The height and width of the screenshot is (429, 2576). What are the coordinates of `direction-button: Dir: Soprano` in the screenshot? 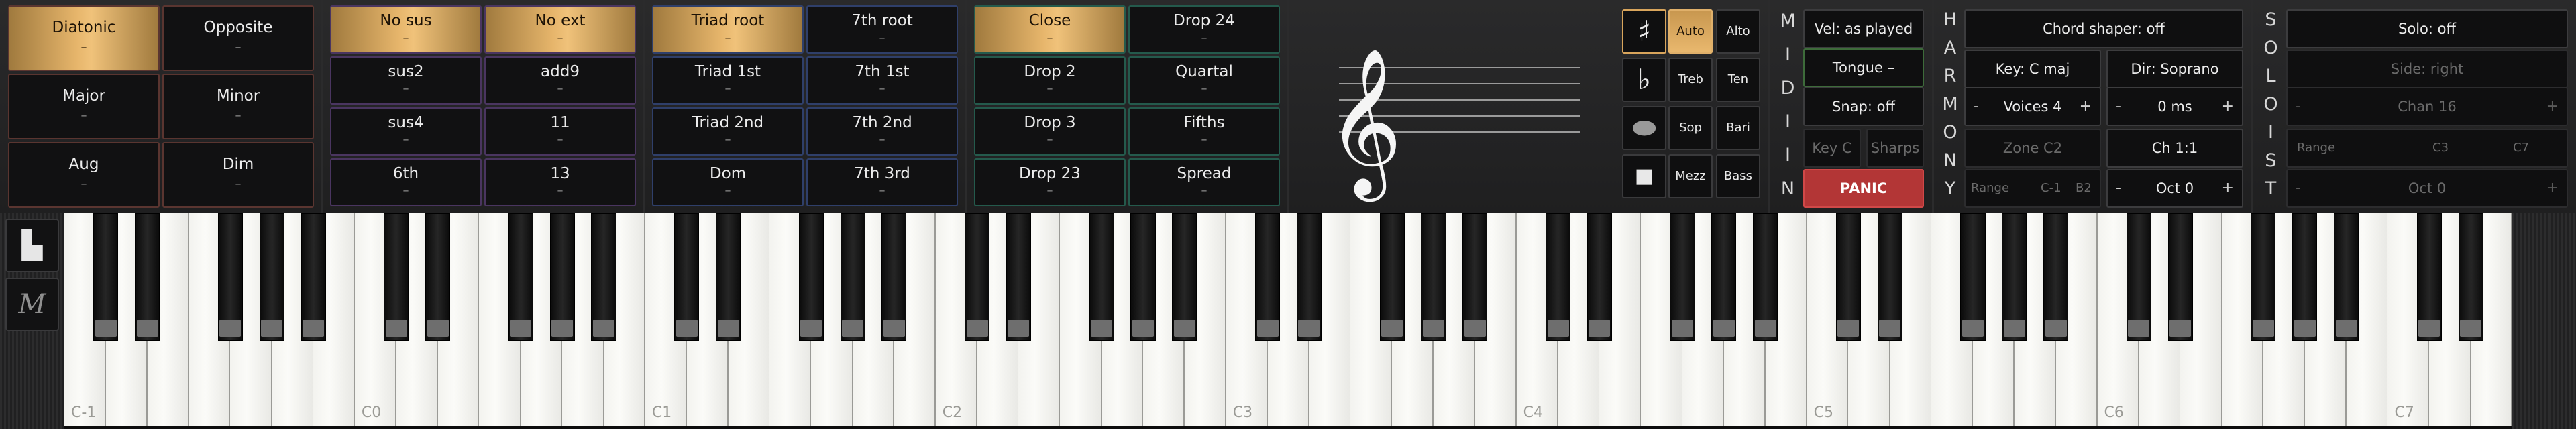 It's located at (2174, 69).